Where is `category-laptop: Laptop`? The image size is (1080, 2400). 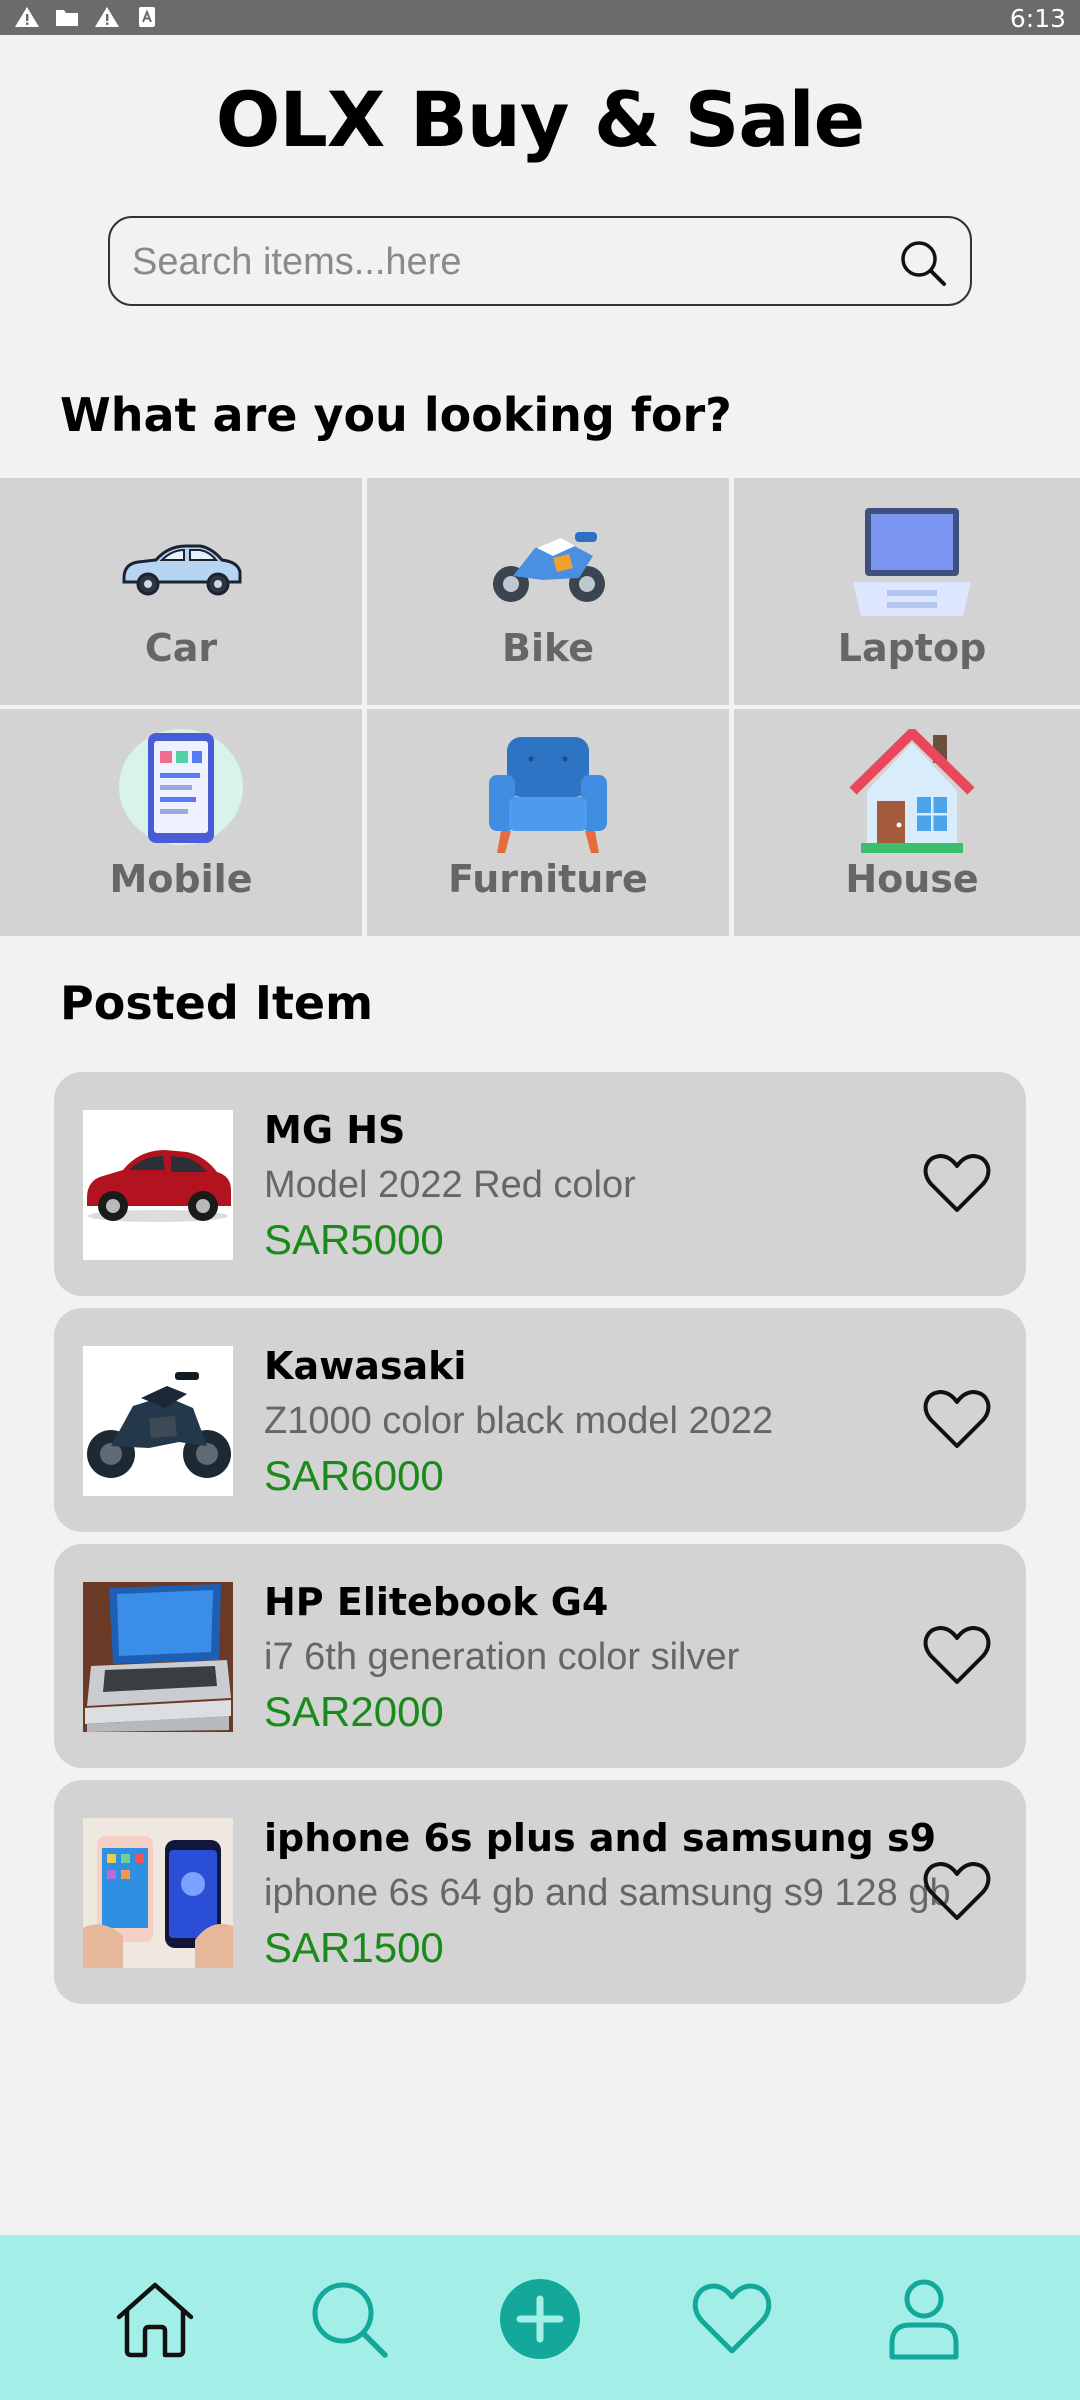 category-laptop: Laptop is located at coordinates (907, 591).